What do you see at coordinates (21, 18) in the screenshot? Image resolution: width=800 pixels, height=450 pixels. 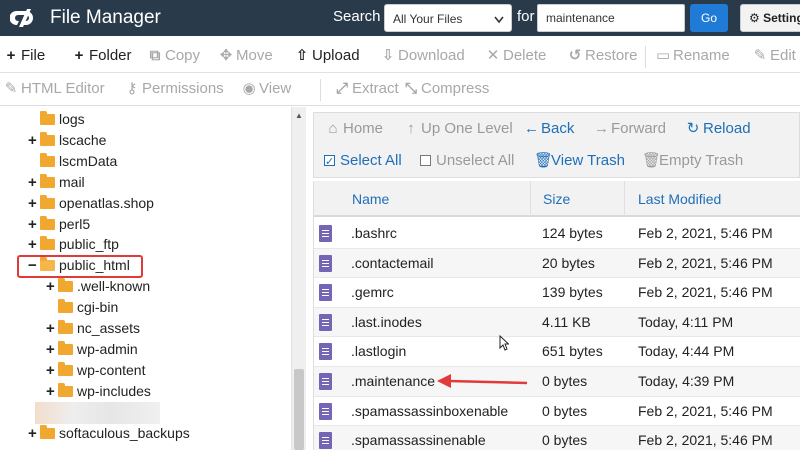 I see `cpanel-logo-icon` at bounding box center [21, 18].